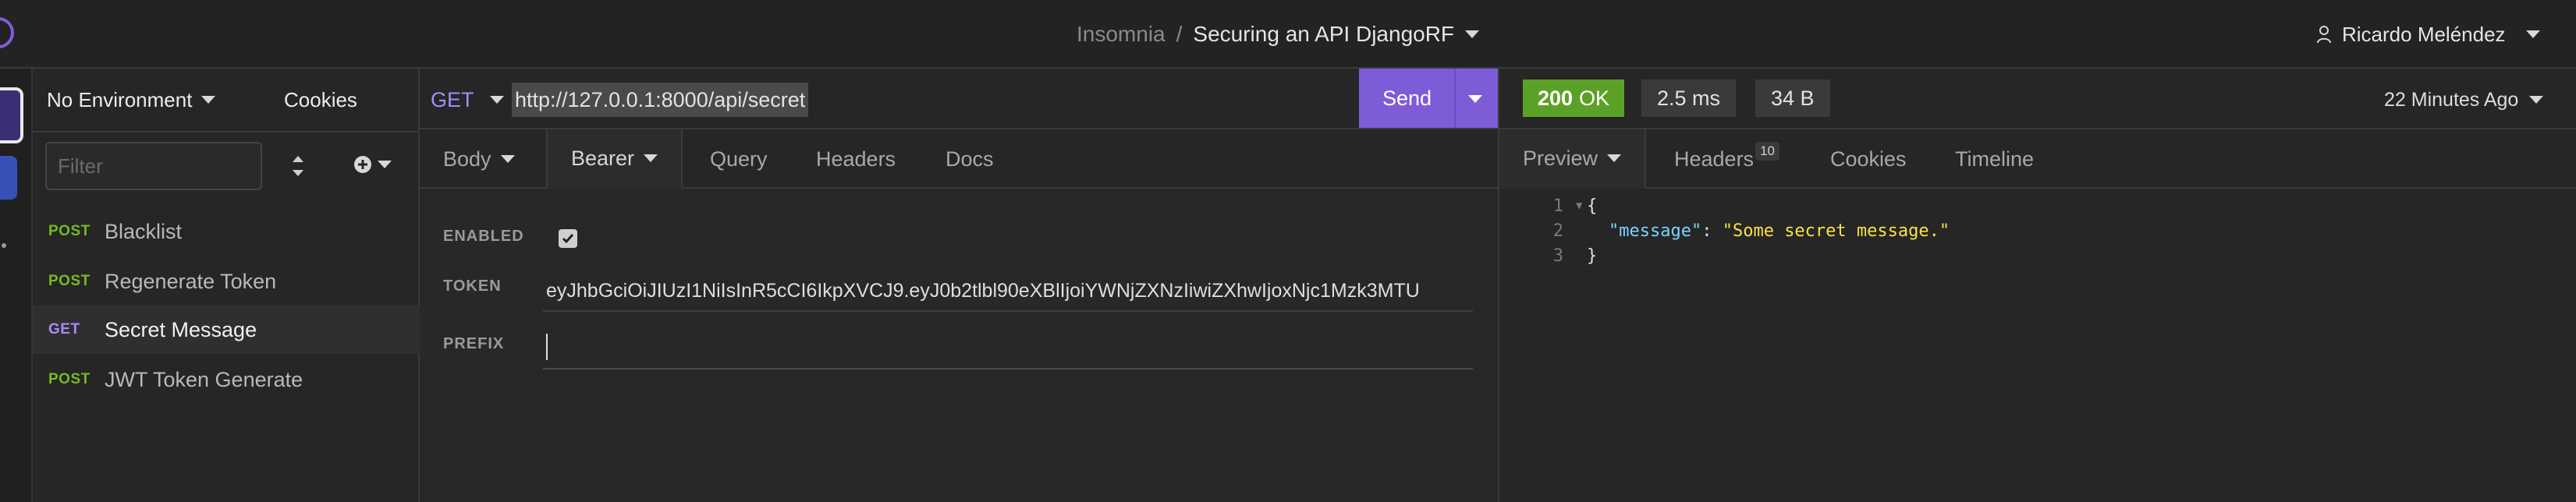  I want to click on request-name: Regenerate Token, so click(190, 282).